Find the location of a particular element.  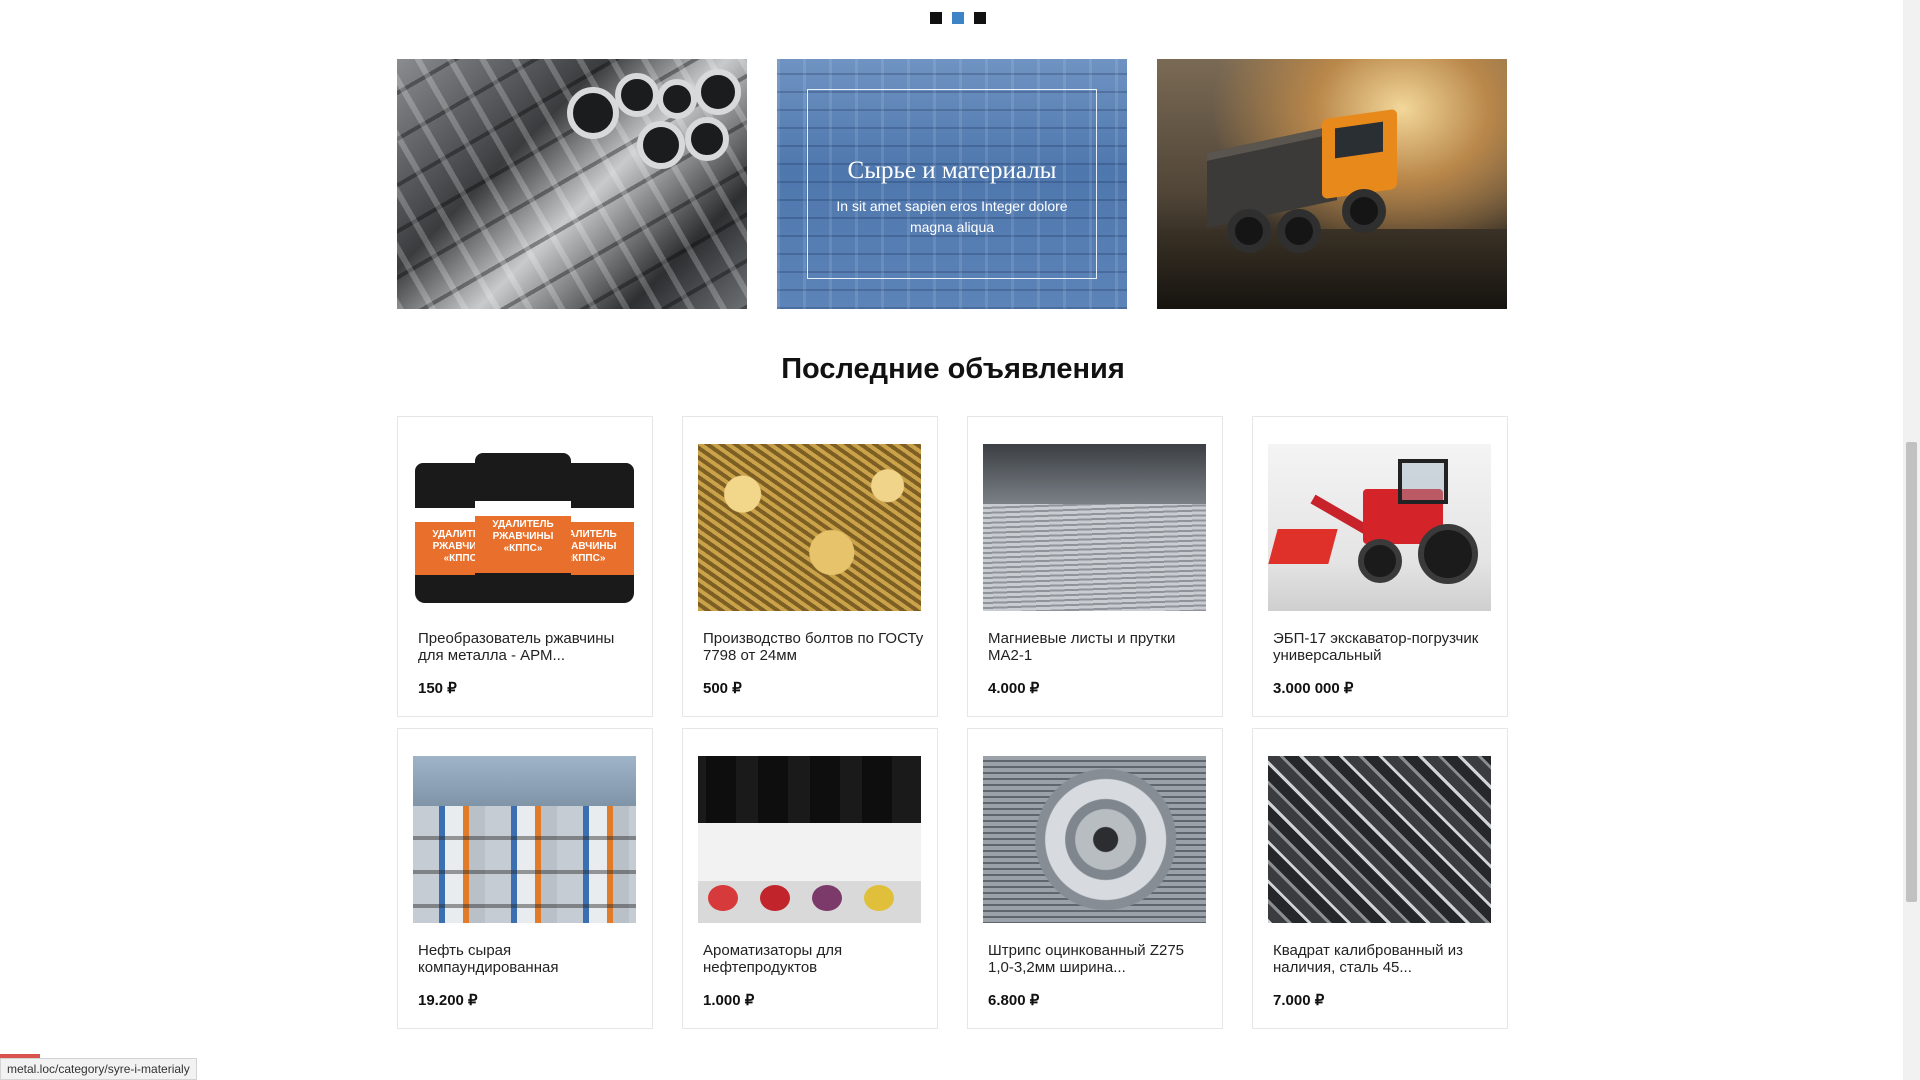

product-card: Магниевые листы и прутки МА2-1 4.000 ₽ is located at coordinates (1095, 566).